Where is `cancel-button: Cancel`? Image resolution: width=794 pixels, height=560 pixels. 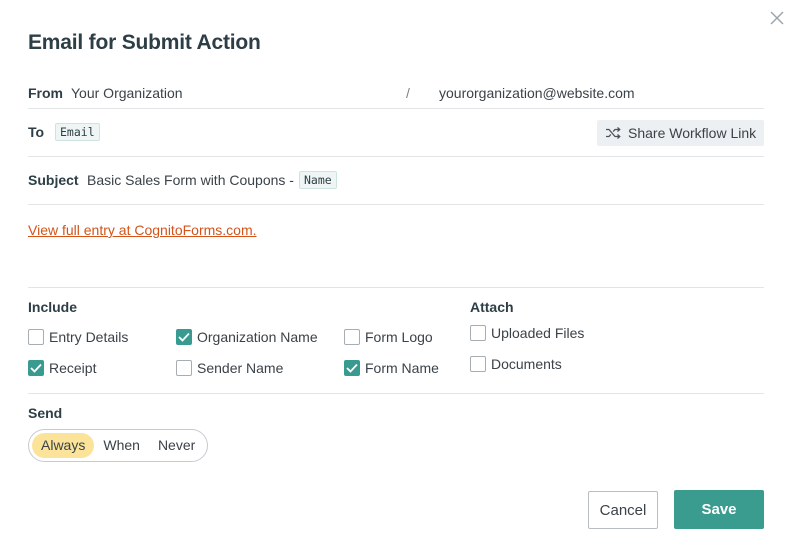
cancel-button: Cancel is located at coordinates (623, 510).